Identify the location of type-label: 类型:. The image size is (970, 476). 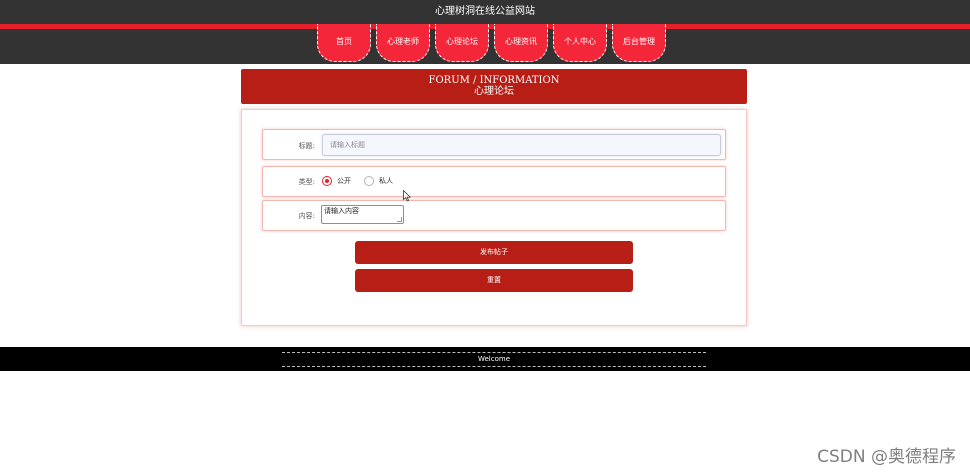
(306, 182).